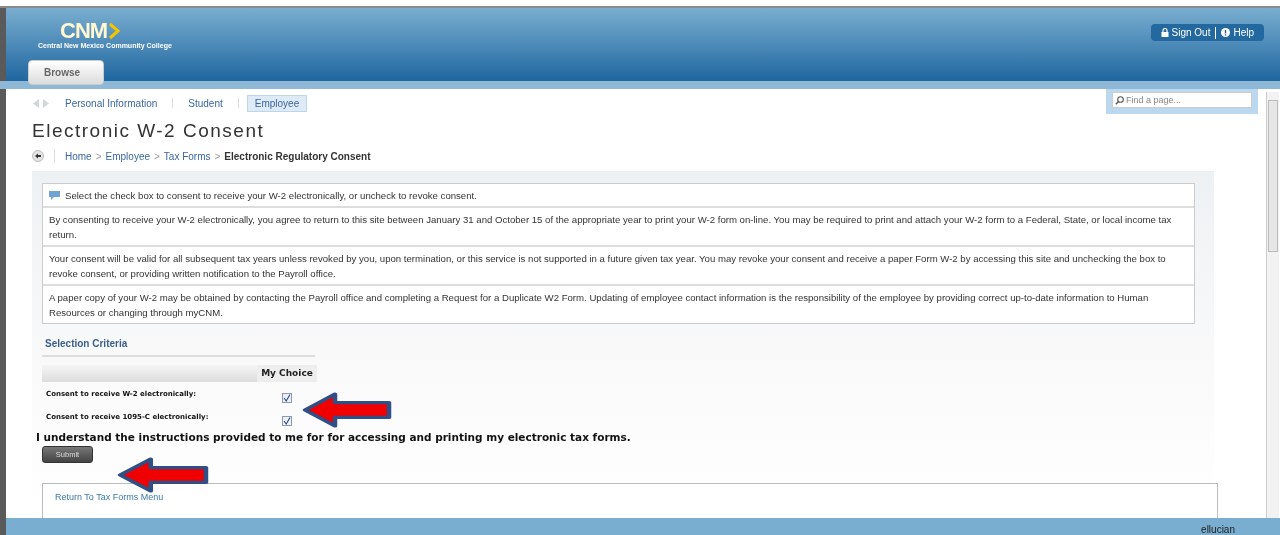 Image resolution: width=1280 pixels, height=535 pixels. I want to click on footer-brand: ellucian, so click(1218, 529).